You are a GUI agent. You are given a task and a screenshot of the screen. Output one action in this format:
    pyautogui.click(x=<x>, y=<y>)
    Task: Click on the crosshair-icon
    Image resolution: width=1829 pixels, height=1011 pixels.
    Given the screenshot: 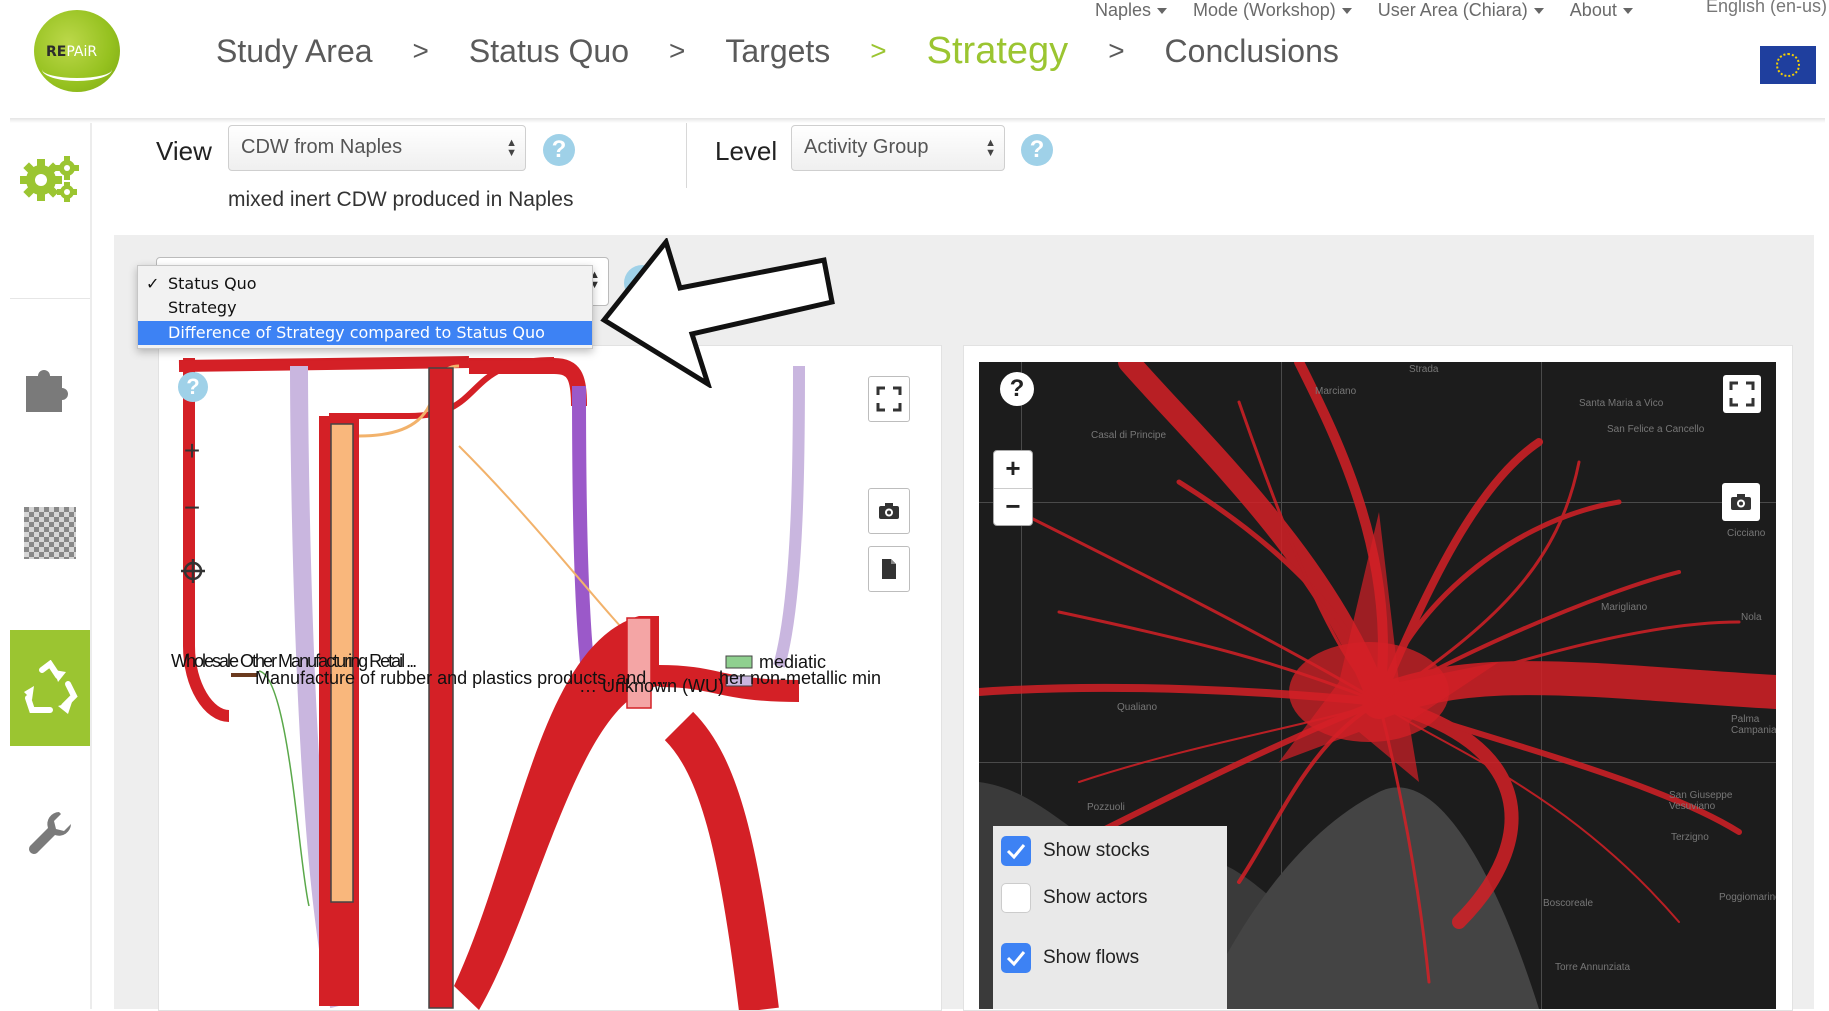 What is the action you would take?
    pyautogui.click(x=193, y=571)
    